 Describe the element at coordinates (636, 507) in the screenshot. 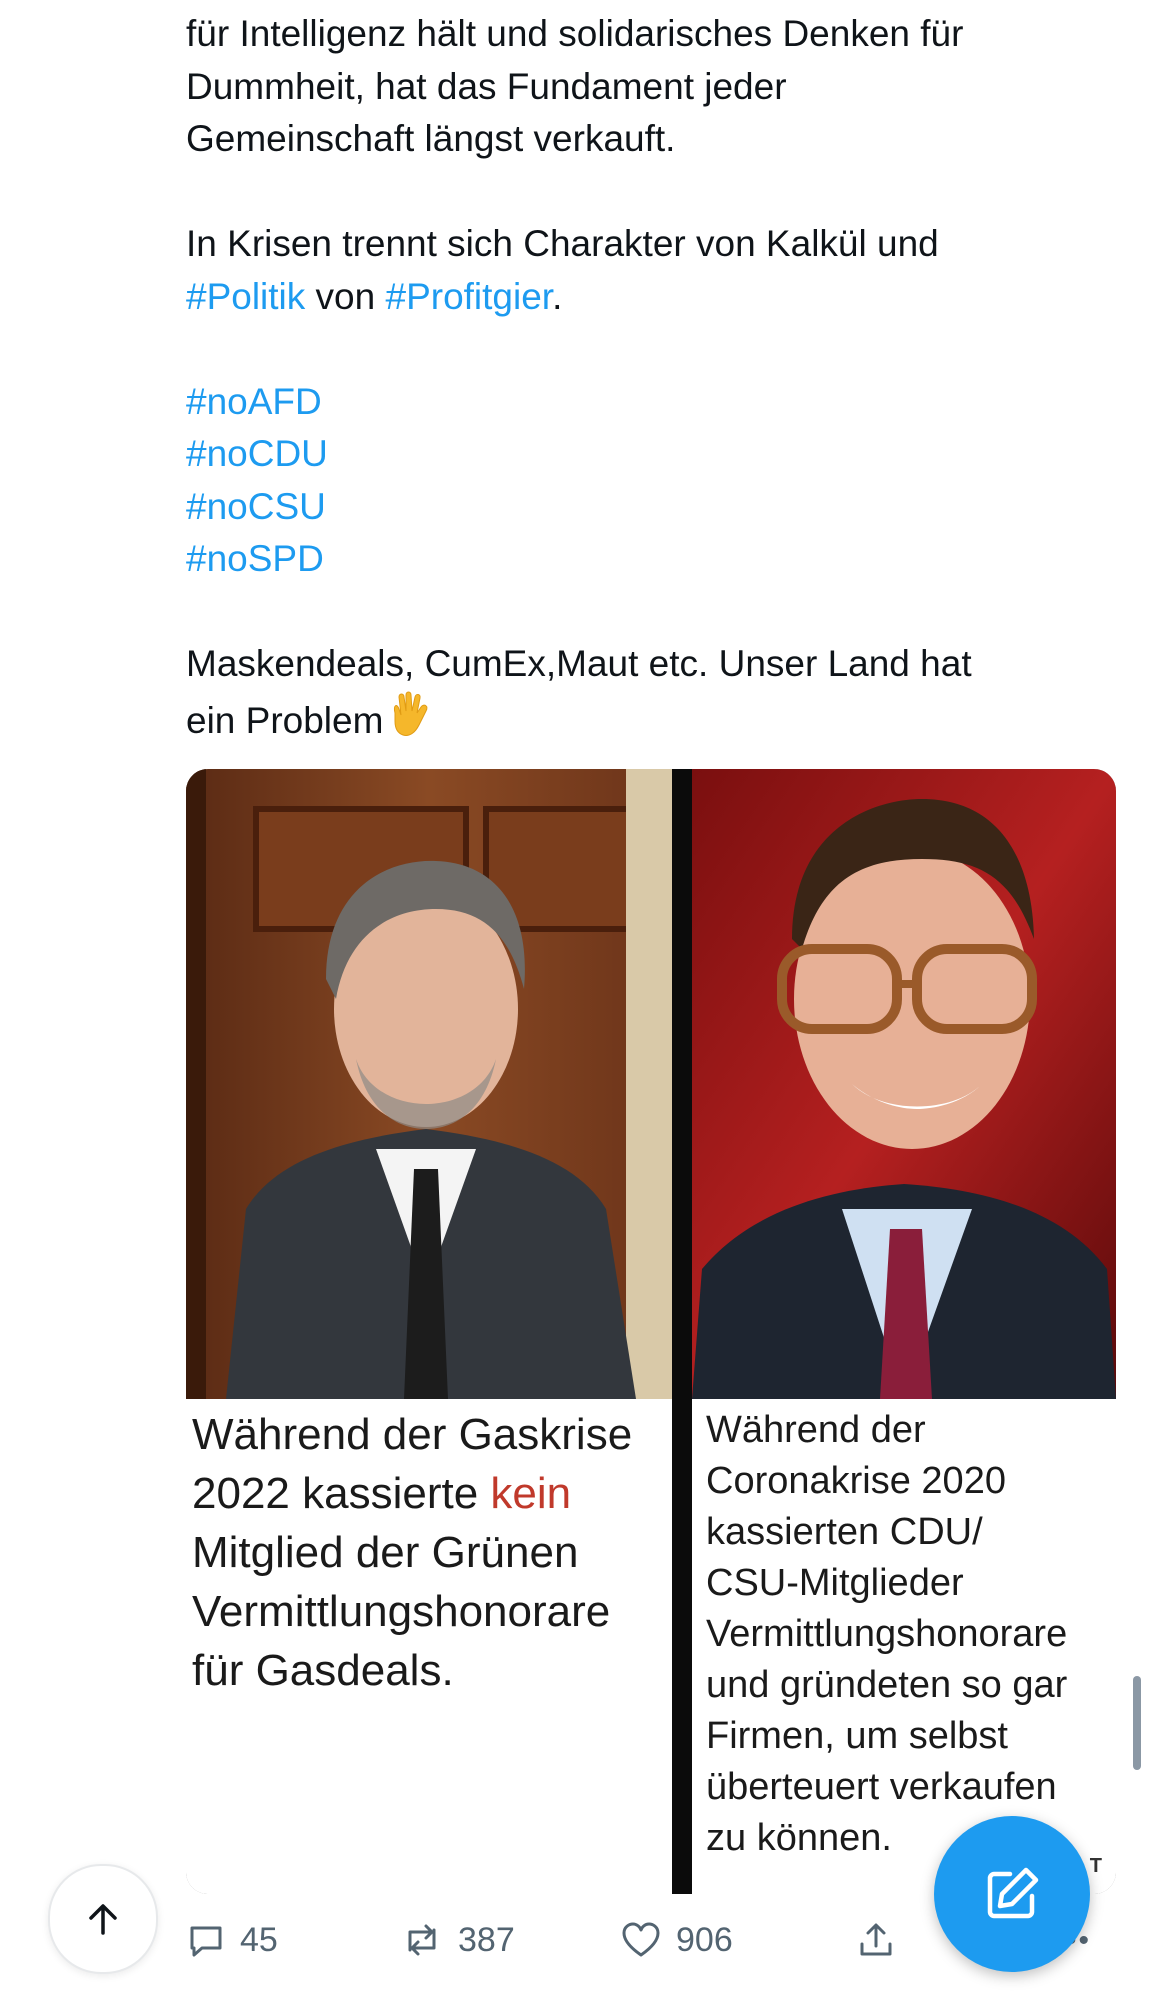

I see `hashtag-link-nocsu: #noCSU` at that location.